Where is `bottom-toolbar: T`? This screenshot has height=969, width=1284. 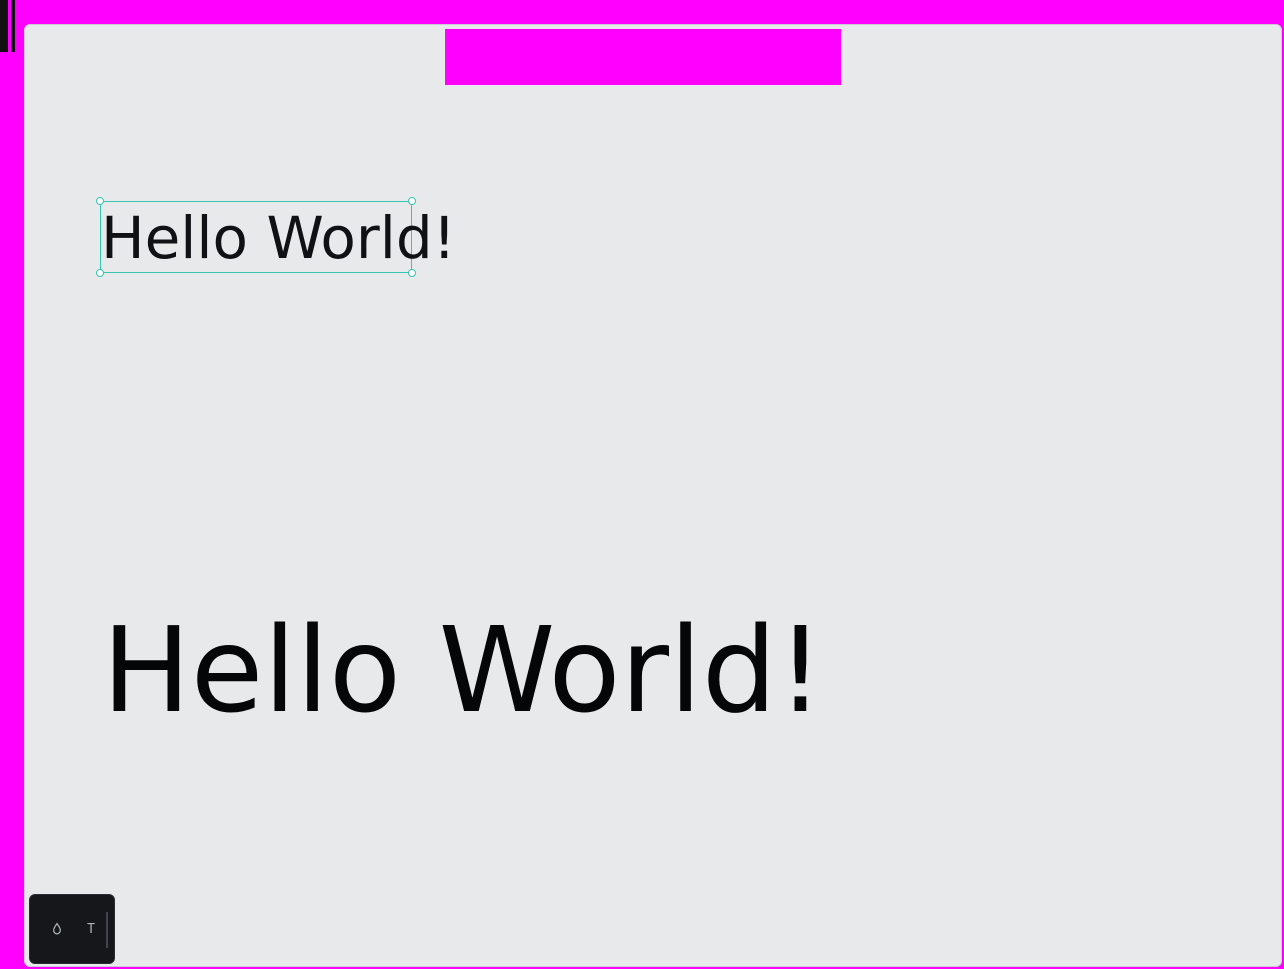
bottom-toolbar: T is located at coordinates (72, 929).